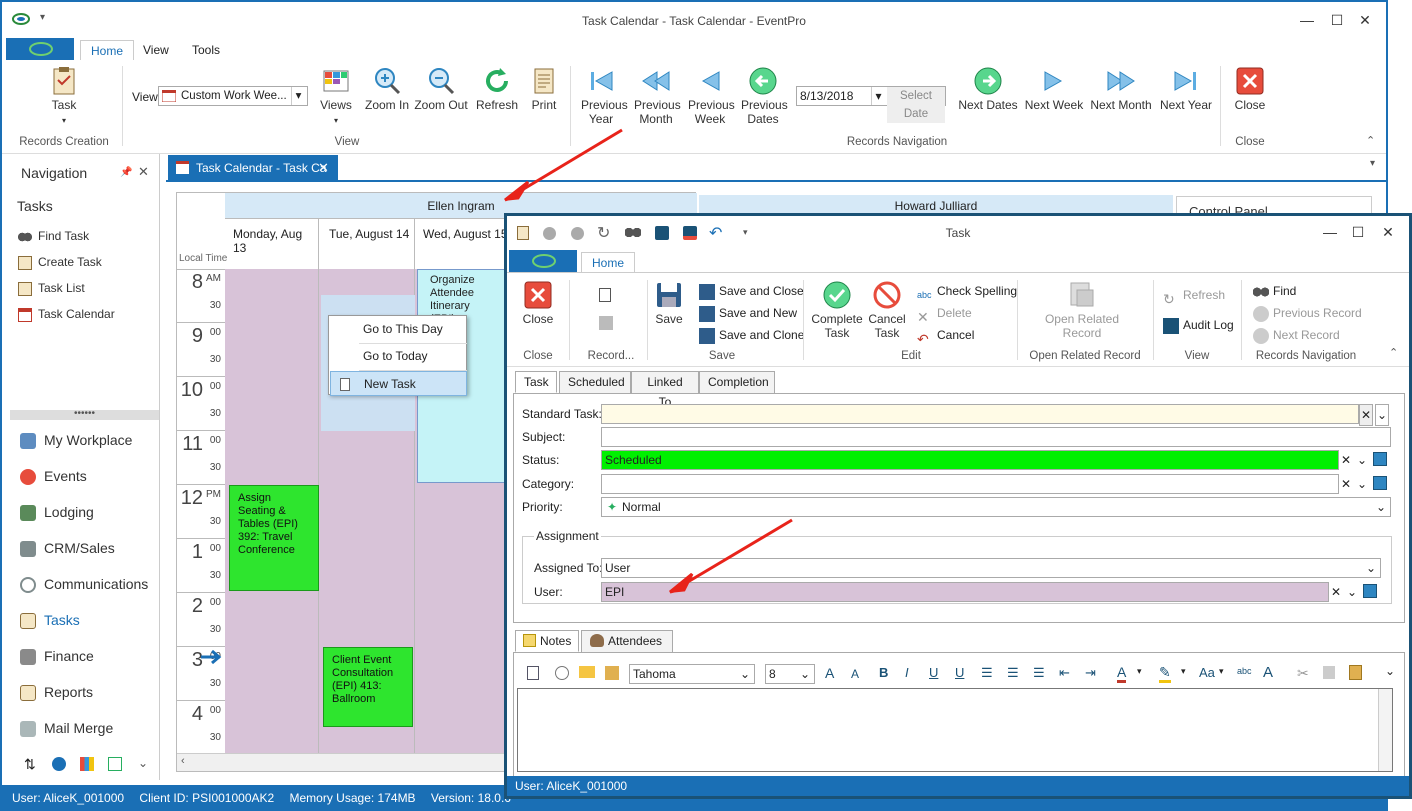 This screenshot has height=811, width=1412. What do you see at coordinates (1390, 671) in the screenshot?
I see `toolbar-overflow-icon: ⌄` at bounding box center [1390, 671].